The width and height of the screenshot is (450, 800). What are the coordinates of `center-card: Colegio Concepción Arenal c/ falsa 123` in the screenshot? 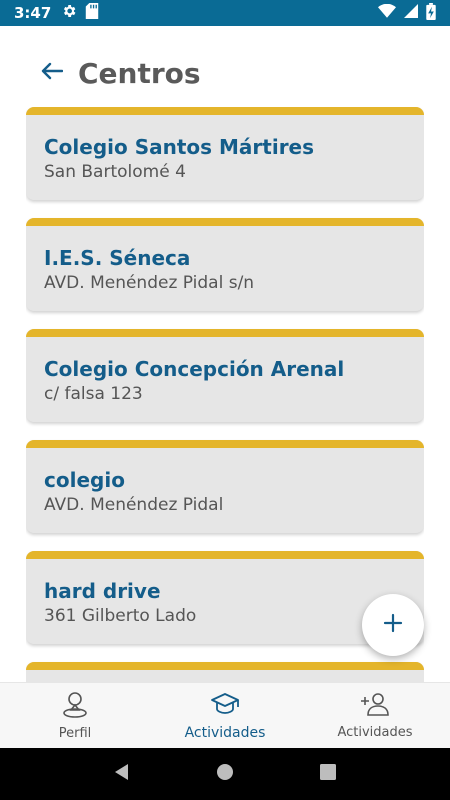 It's located at (225, 375).